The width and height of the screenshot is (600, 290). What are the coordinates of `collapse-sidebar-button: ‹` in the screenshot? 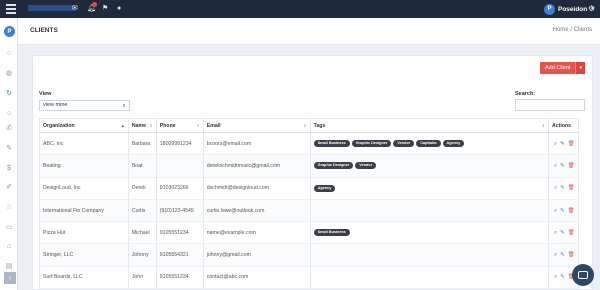 It's located at (10, 278).